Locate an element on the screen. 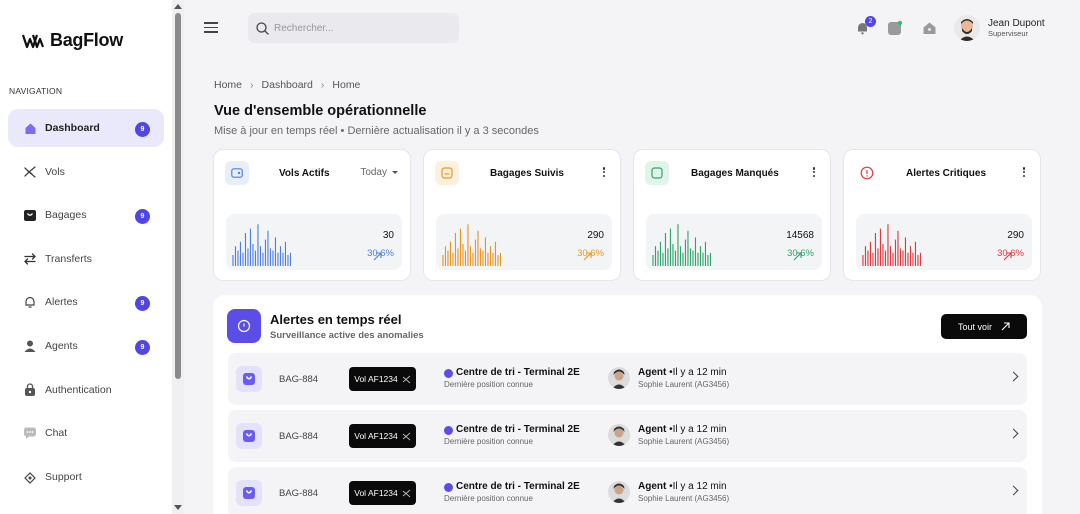 Image resolution: width=1080 pixels, height=514 pixels. kpi-card-vols-actifs: Vols Actifs Today 30 30.6% is located at coordinates (312, 215).